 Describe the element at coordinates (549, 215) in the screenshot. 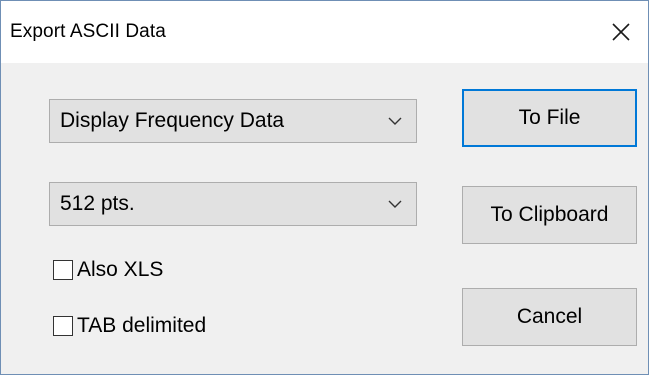

I see `to-clipboard-button: To Clipboard` at that location.